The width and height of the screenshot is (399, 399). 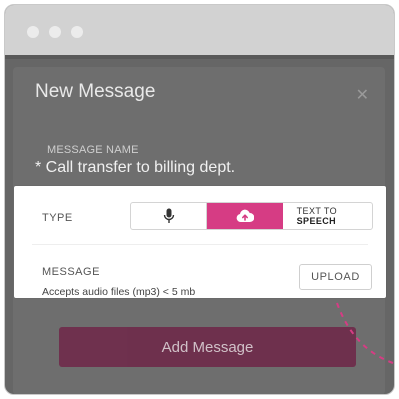 I want to click on window-titlebar, so click(x=199, y=30).